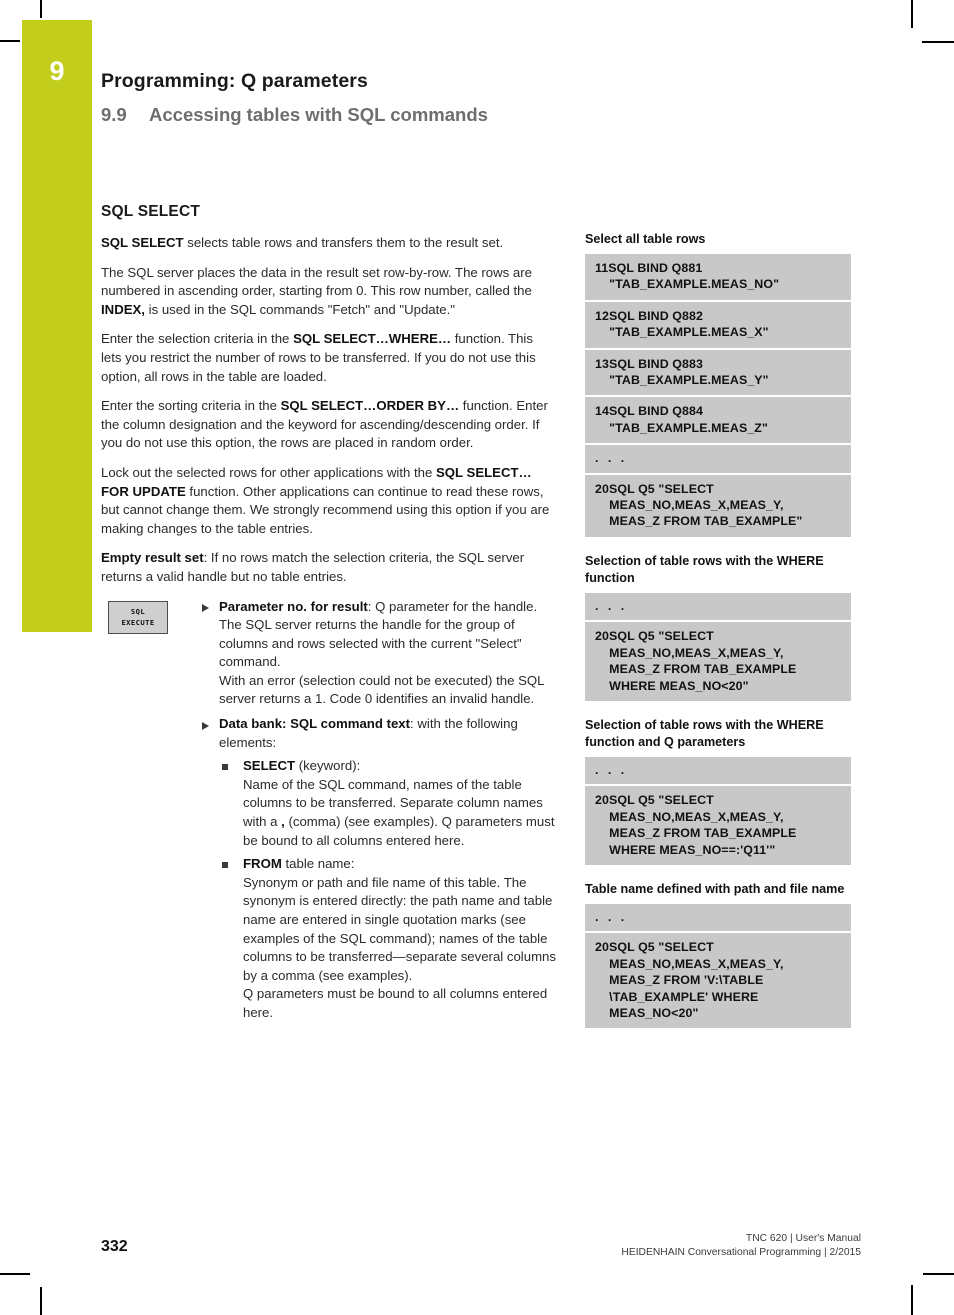 The height and width of the screenshot is (1315, 954). Describe the element at coordinates (318, 864) in the screenshot. I see `body-text: table name:` at that location.